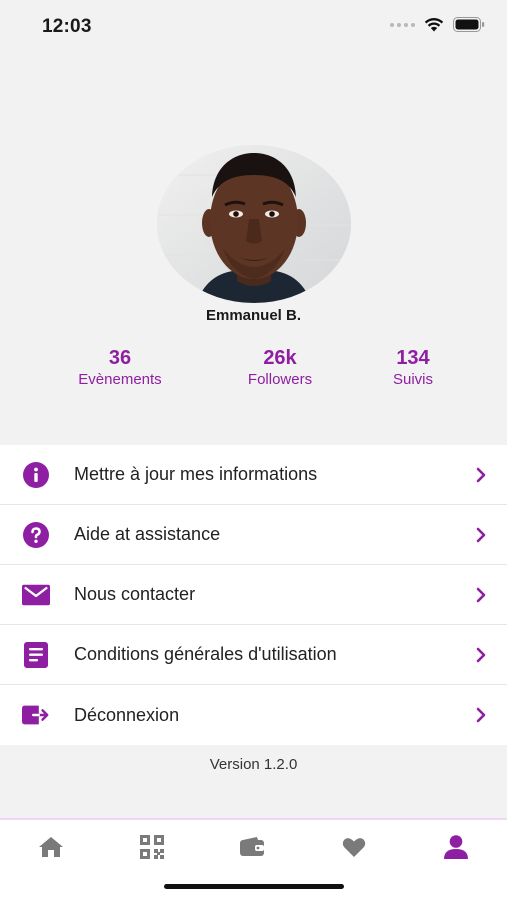 The width and height of the screenshot is (507, 900). I want to click on menu-item-help: Aide at assistance, so click(253, 535).